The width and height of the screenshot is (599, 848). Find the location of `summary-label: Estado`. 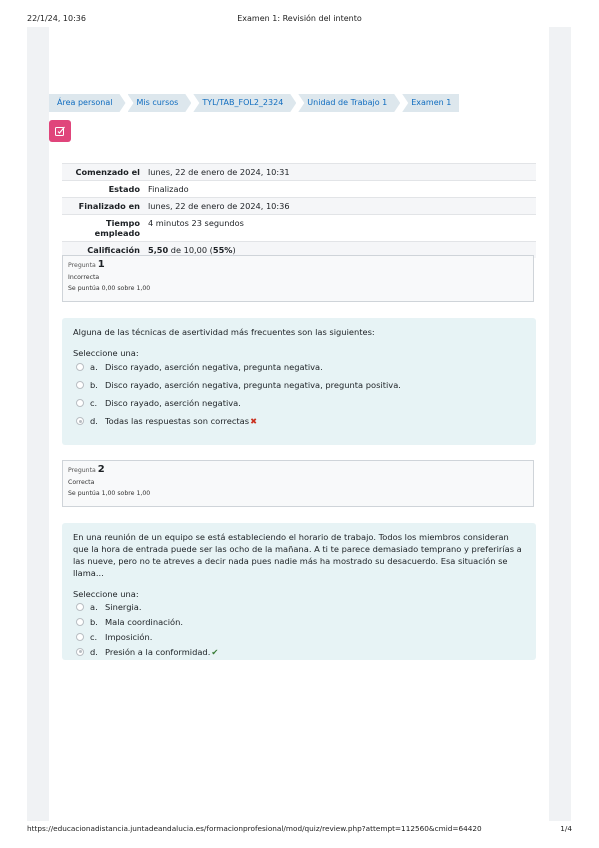

summary-label: Estado is located at coordinates (124, 189).